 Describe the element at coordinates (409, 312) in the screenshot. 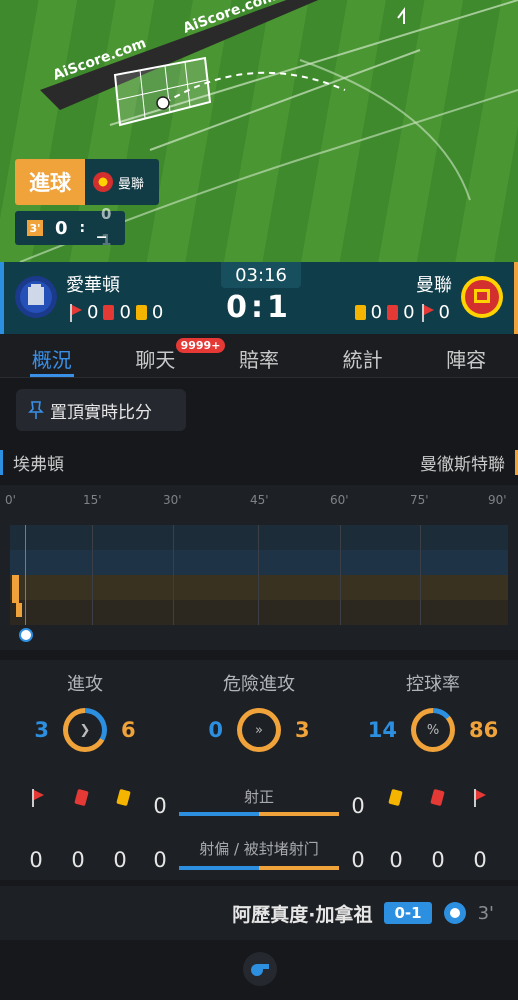

I see `away-red-cards: 0` at that location.